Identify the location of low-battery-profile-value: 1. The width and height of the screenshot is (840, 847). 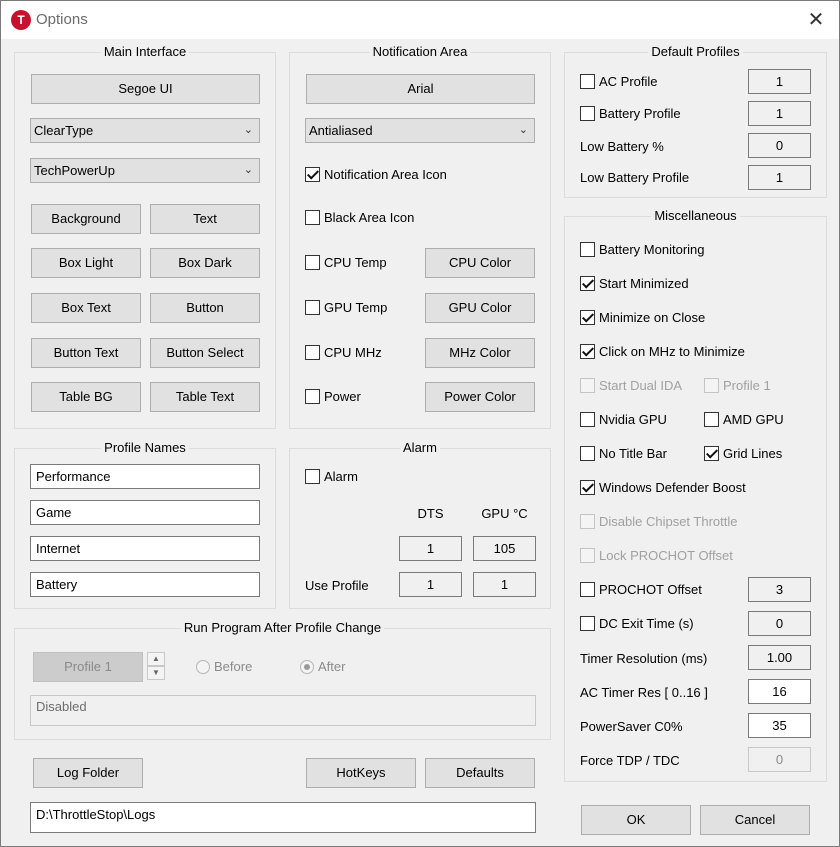
(779, 177).